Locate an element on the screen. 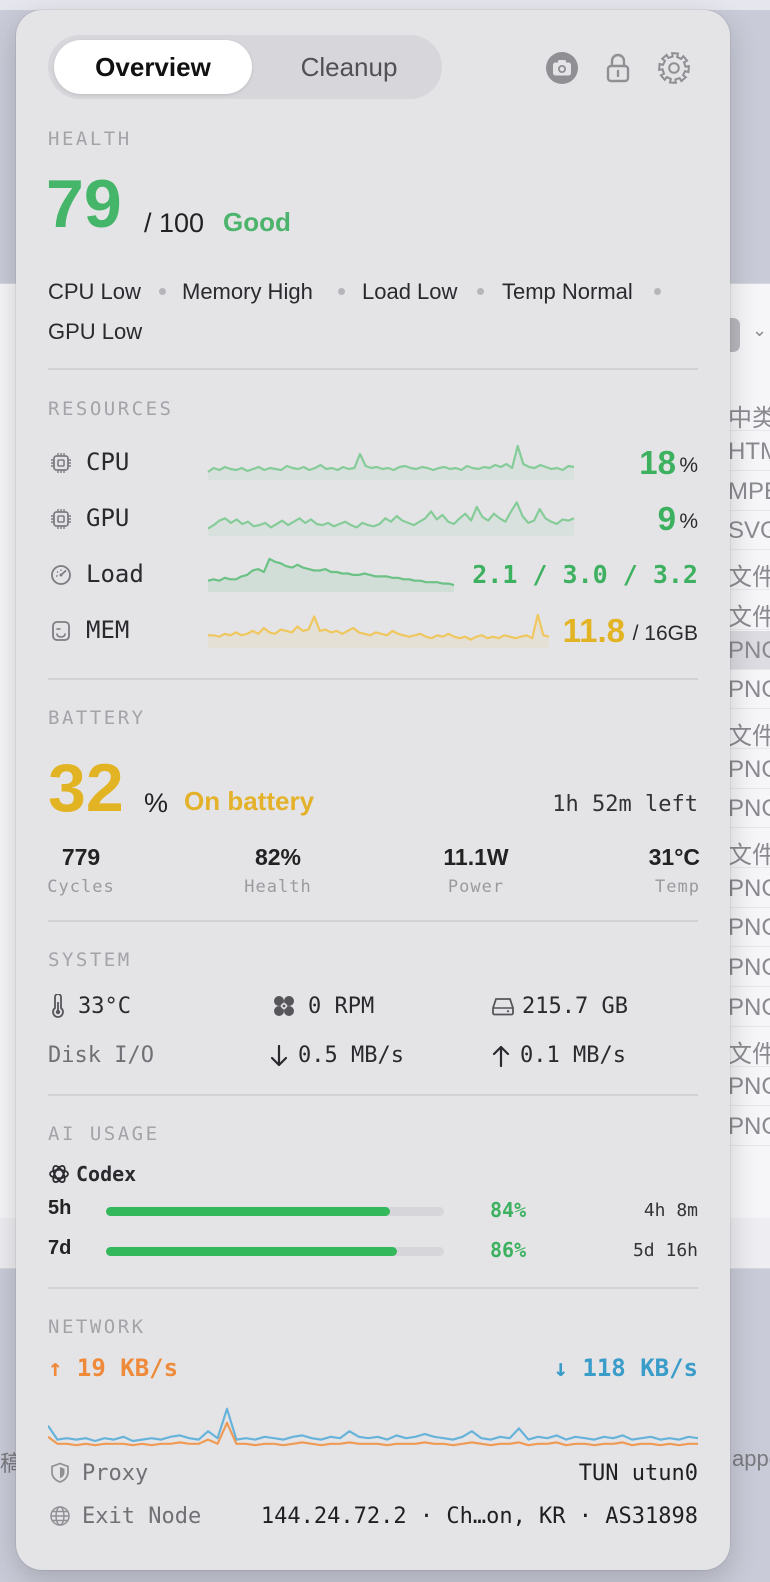 The image size is (770, 1582). ai-usage-bar-fill is located at coordinates (251, 1251).